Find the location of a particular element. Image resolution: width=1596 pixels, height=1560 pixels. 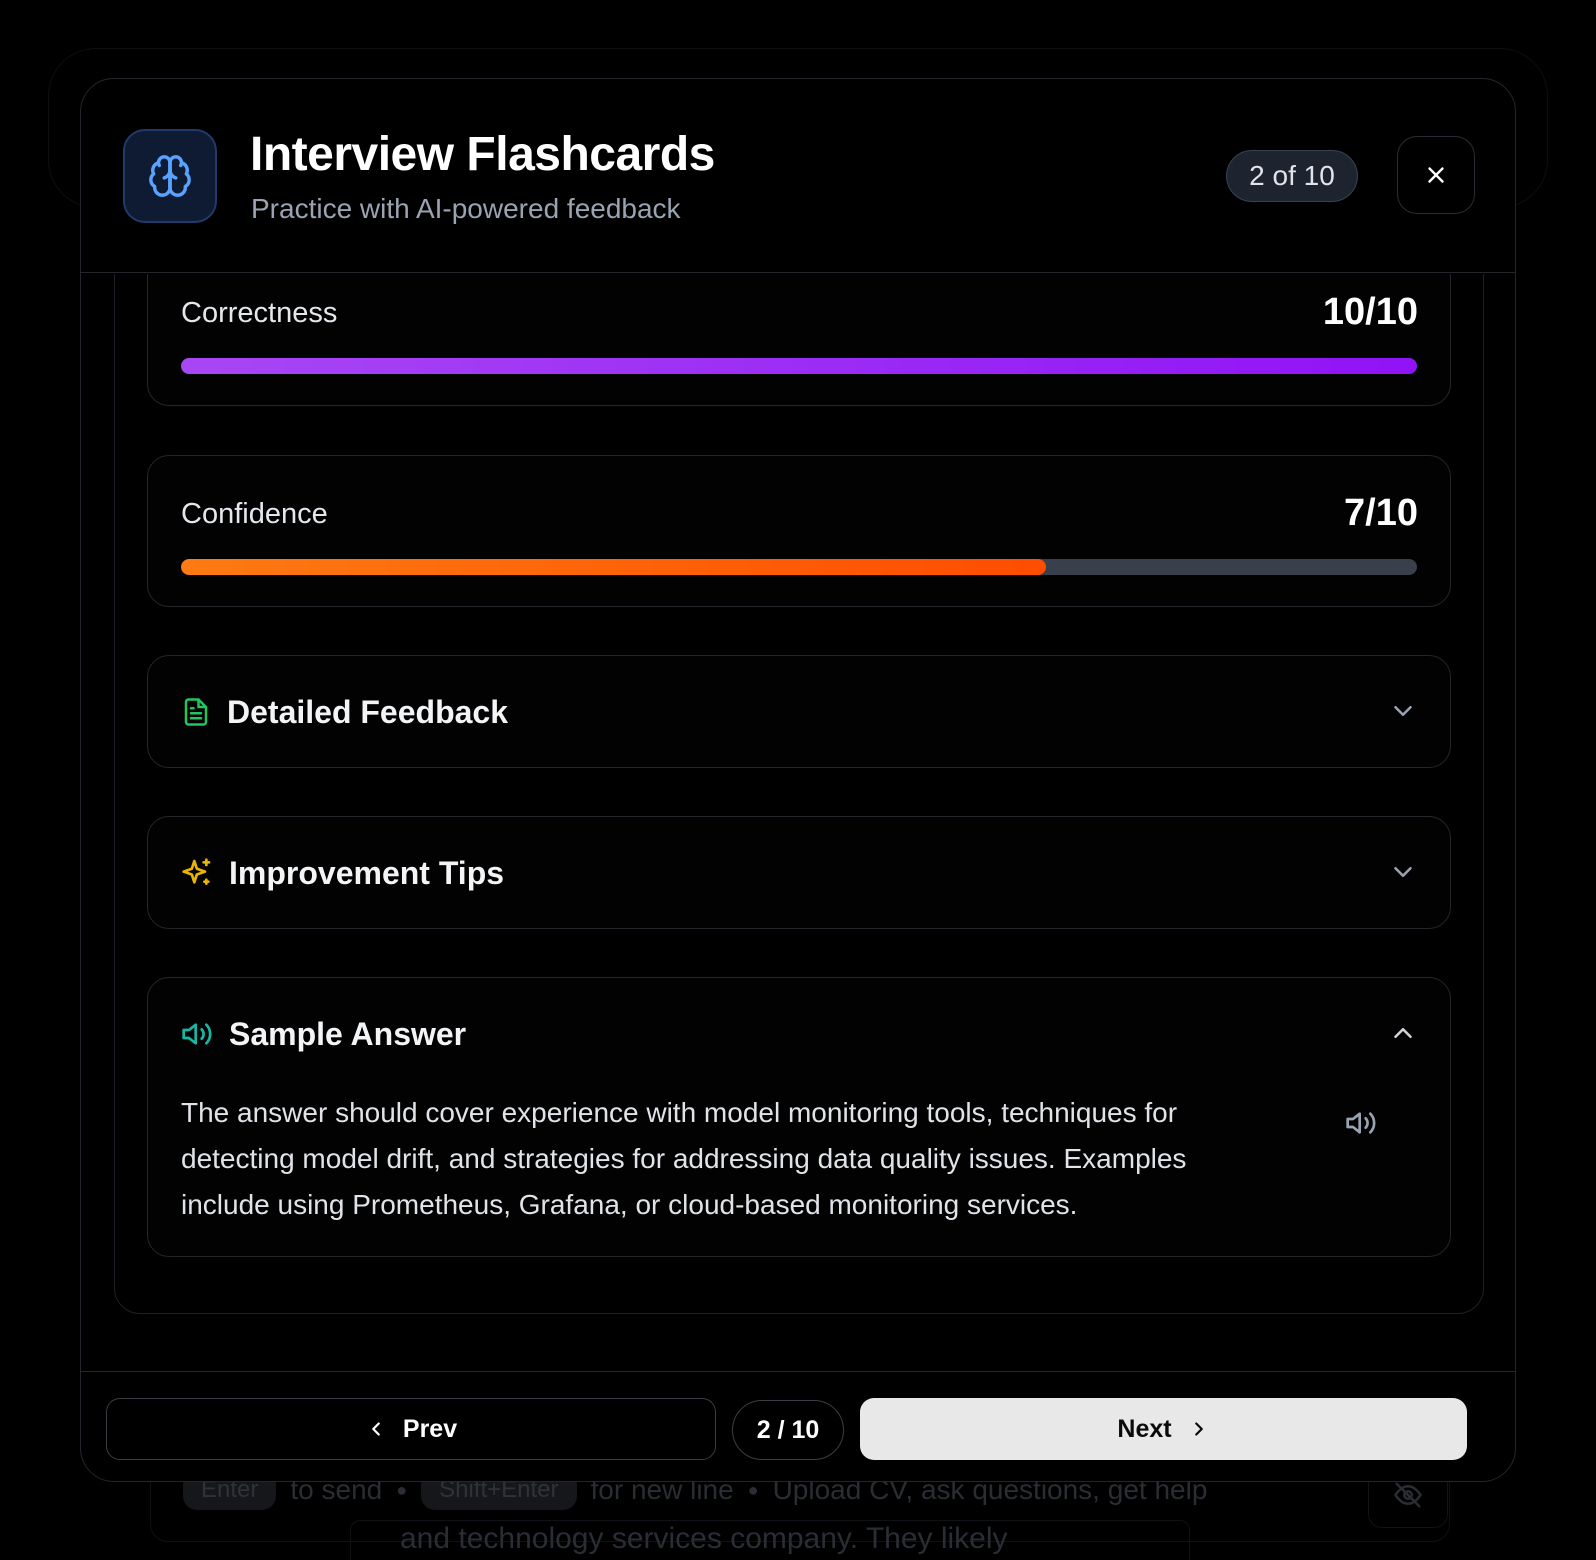

section-detailed-feedback: Detailed Feedback is located at coordinates (799, 711).